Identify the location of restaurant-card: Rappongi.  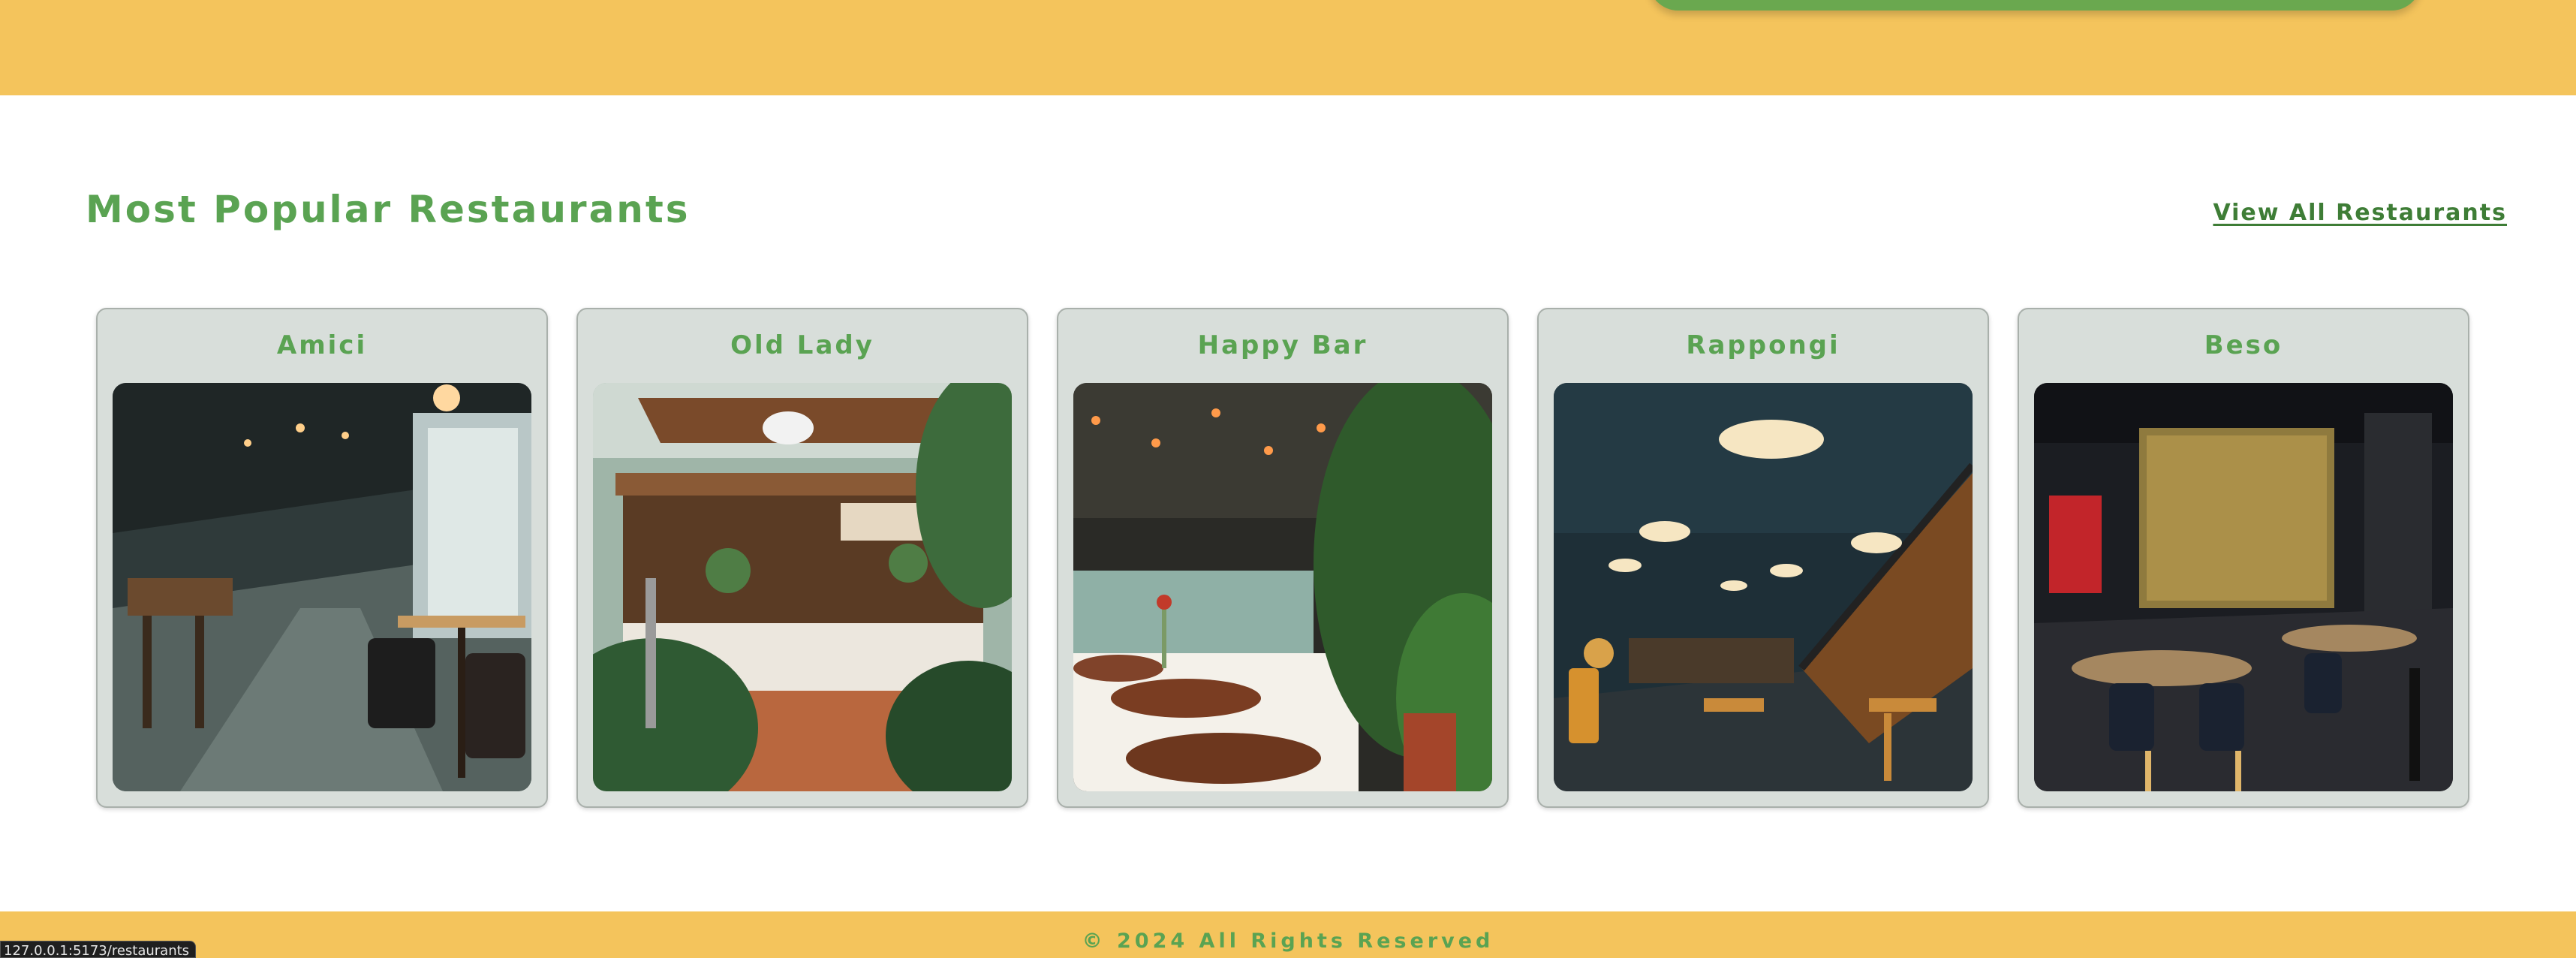
(1763, 558).